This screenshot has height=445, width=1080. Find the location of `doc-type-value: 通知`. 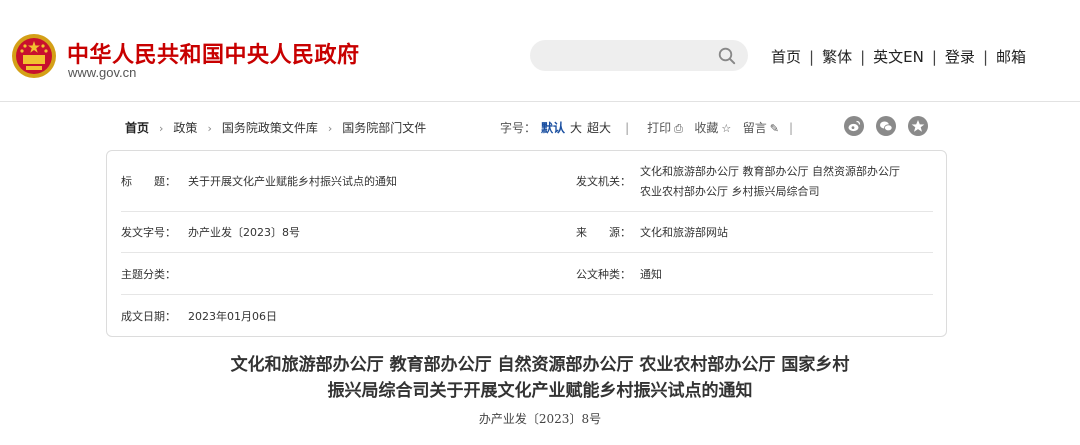

doc-type-value: 通知 is located at coordinates (651, 274).